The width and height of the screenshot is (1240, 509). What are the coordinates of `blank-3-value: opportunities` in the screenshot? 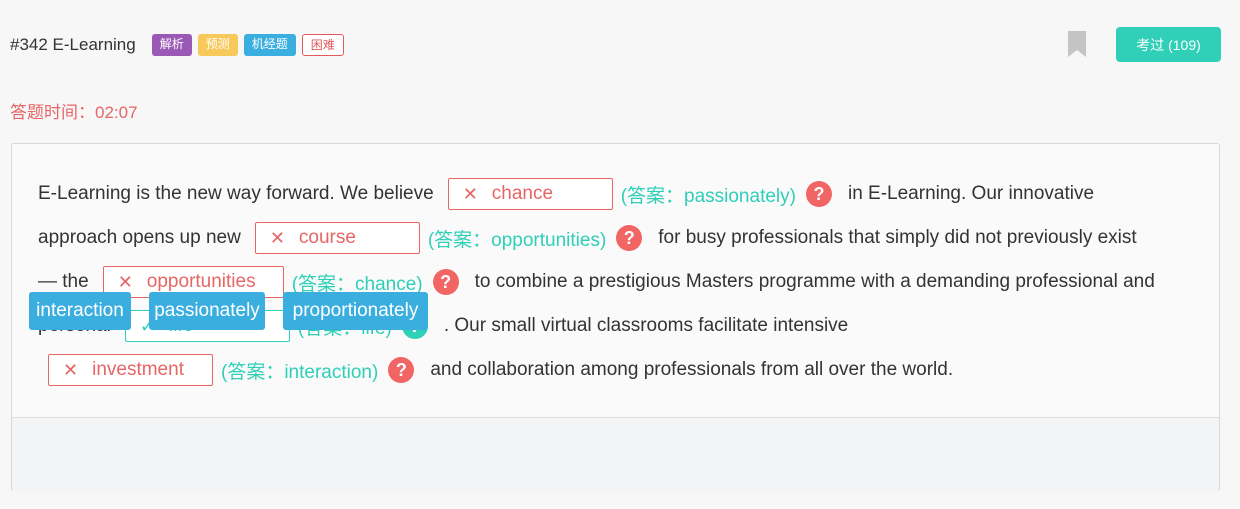 It's located at (201, 281).